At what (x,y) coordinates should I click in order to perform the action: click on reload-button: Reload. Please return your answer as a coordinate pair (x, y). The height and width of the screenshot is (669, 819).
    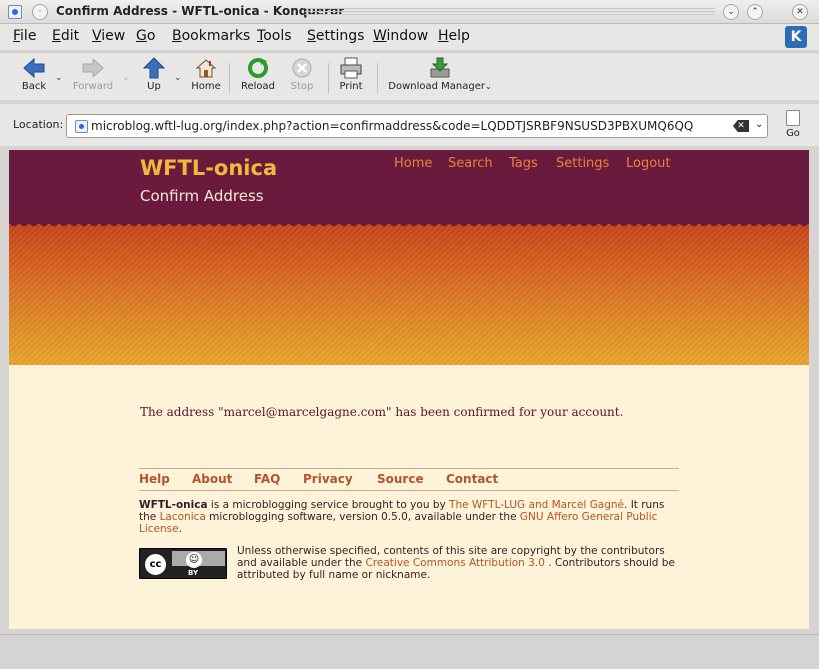
    Looking at the image, I should click on (258, 78).